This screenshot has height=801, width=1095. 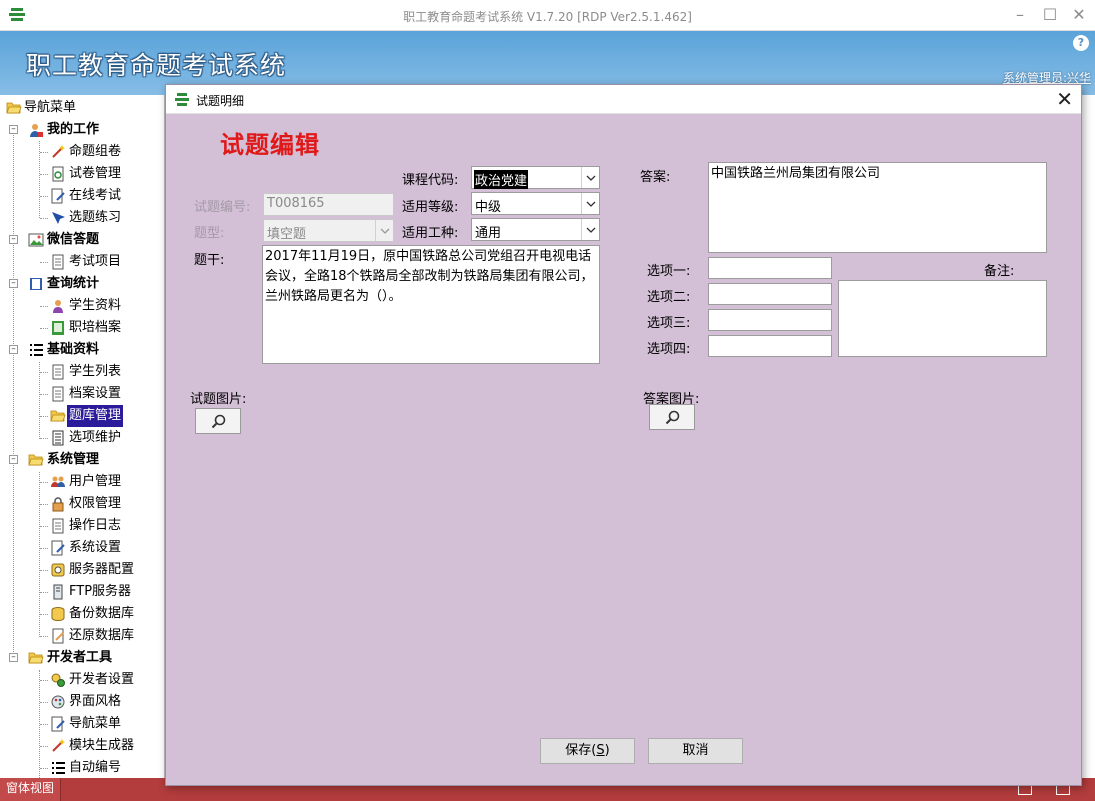 I want to click on tree-group-system: – 系统管理, so click(x=82, y=460).